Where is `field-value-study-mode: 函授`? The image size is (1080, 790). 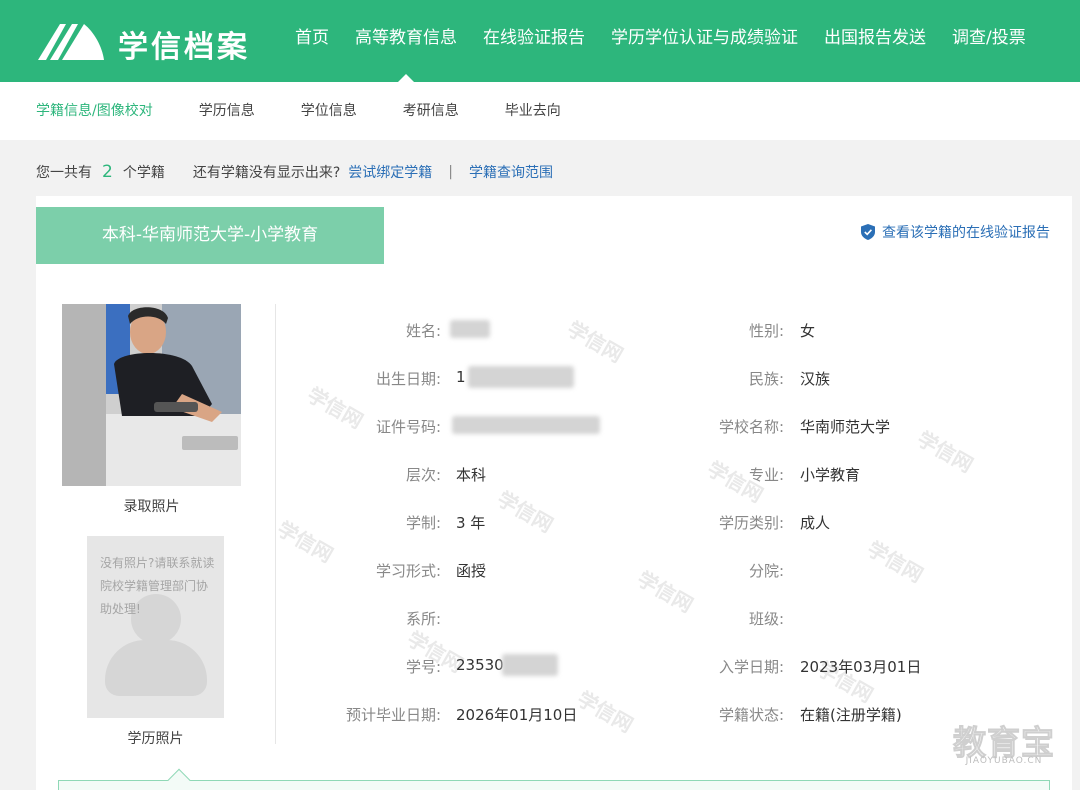
field-value-study-mode: 函授 is located at coordinates (471, 571).